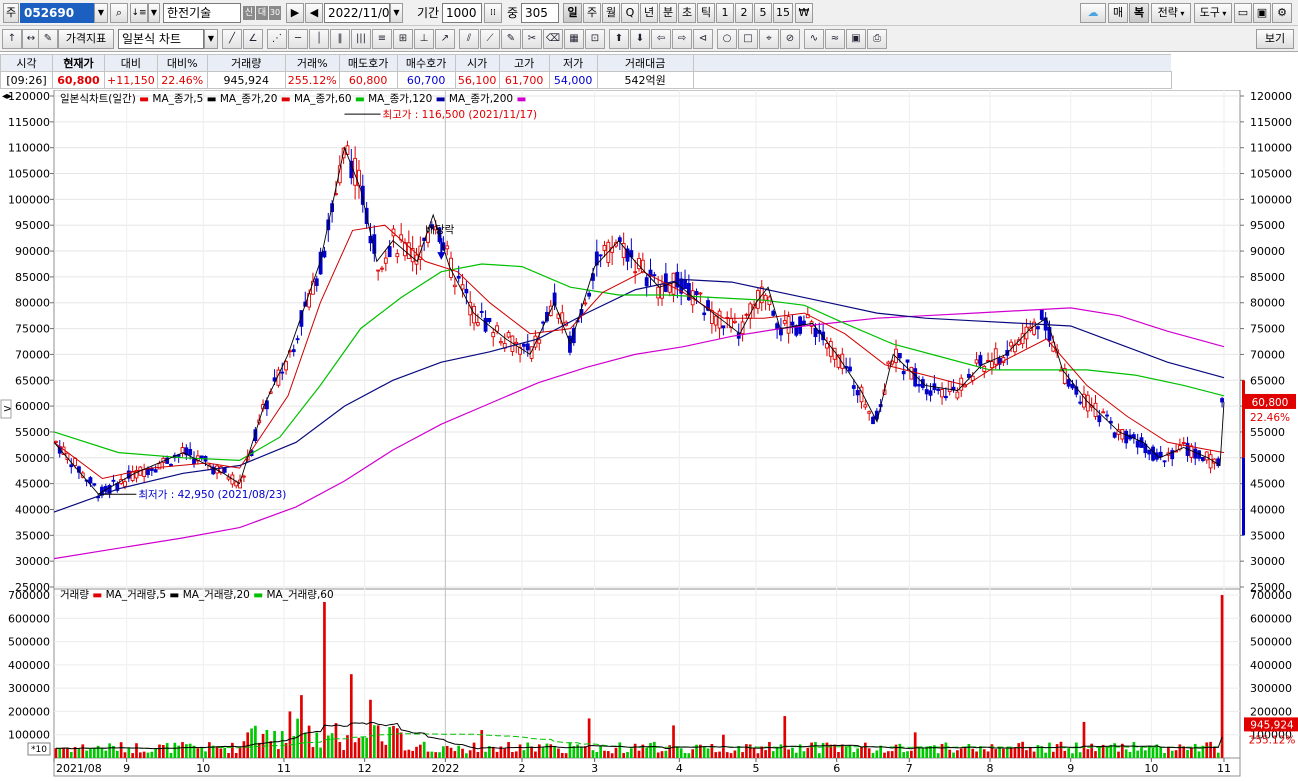 Image resolution: width=1298 pixels, height=781 pixels. What do you see at coordinates (769, 39) in the screenshot?
I see `crosshair-icon: ⌖` at bounding box center [769, 39].